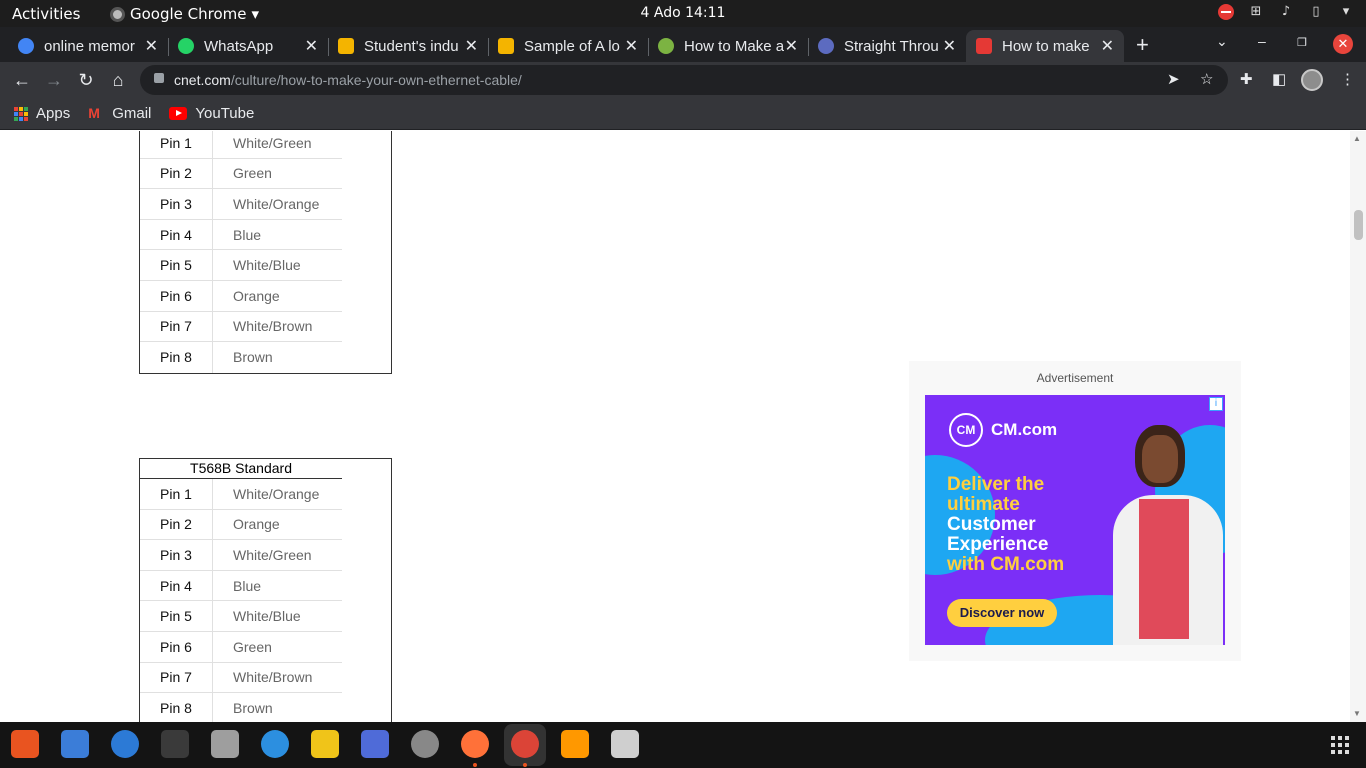 This screenshot has width=1366, height=768. What do you see at coordinates (176, 677) in the screenshot?
I see `pin-number: Pin 7` at bounding box center [176, 677].